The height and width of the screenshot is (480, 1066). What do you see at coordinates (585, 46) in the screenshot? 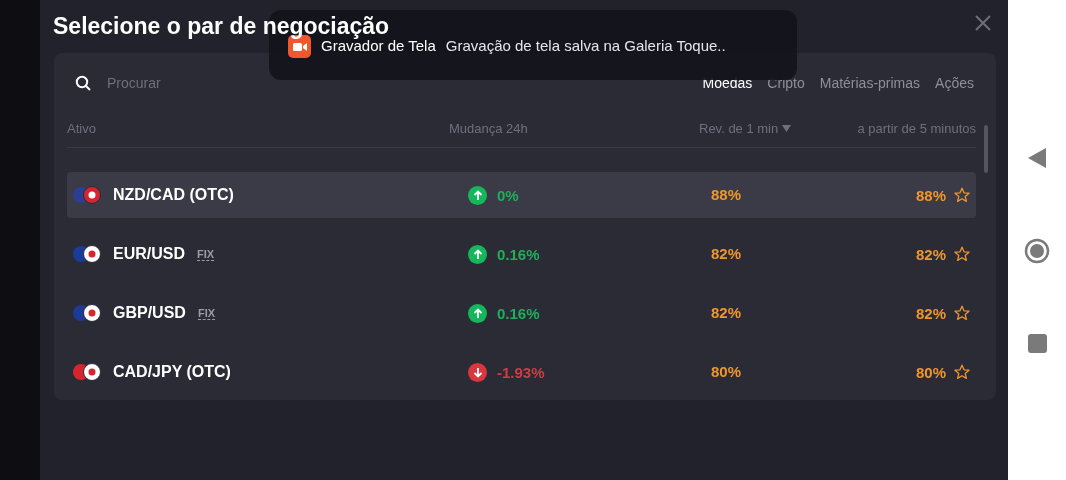
I see `toast-message: Gravação de tela salva na Galeria Toque..` at bounding box center [585, 46].